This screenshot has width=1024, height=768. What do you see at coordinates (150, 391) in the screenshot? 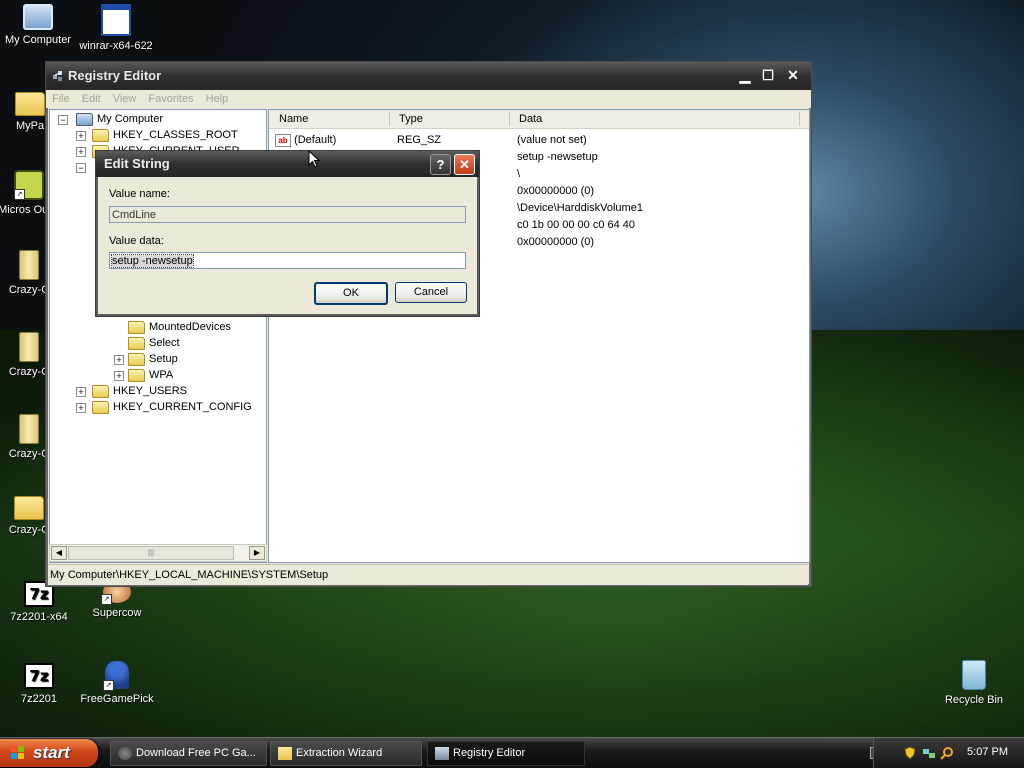
I see `tree-item-label: HKEY_USERS` at bounding box center [150, 391].